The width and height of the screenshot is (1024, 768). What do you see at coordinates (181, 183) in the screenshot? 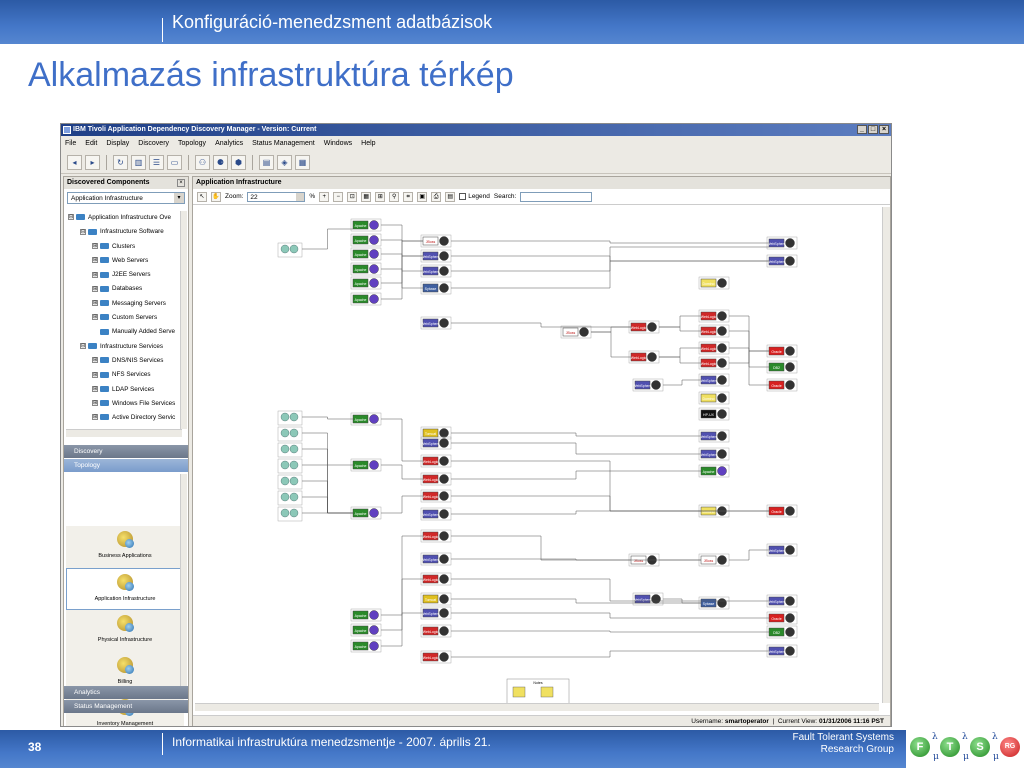
I see `close-panel-icon: ×` at bounding box center [181, 183].